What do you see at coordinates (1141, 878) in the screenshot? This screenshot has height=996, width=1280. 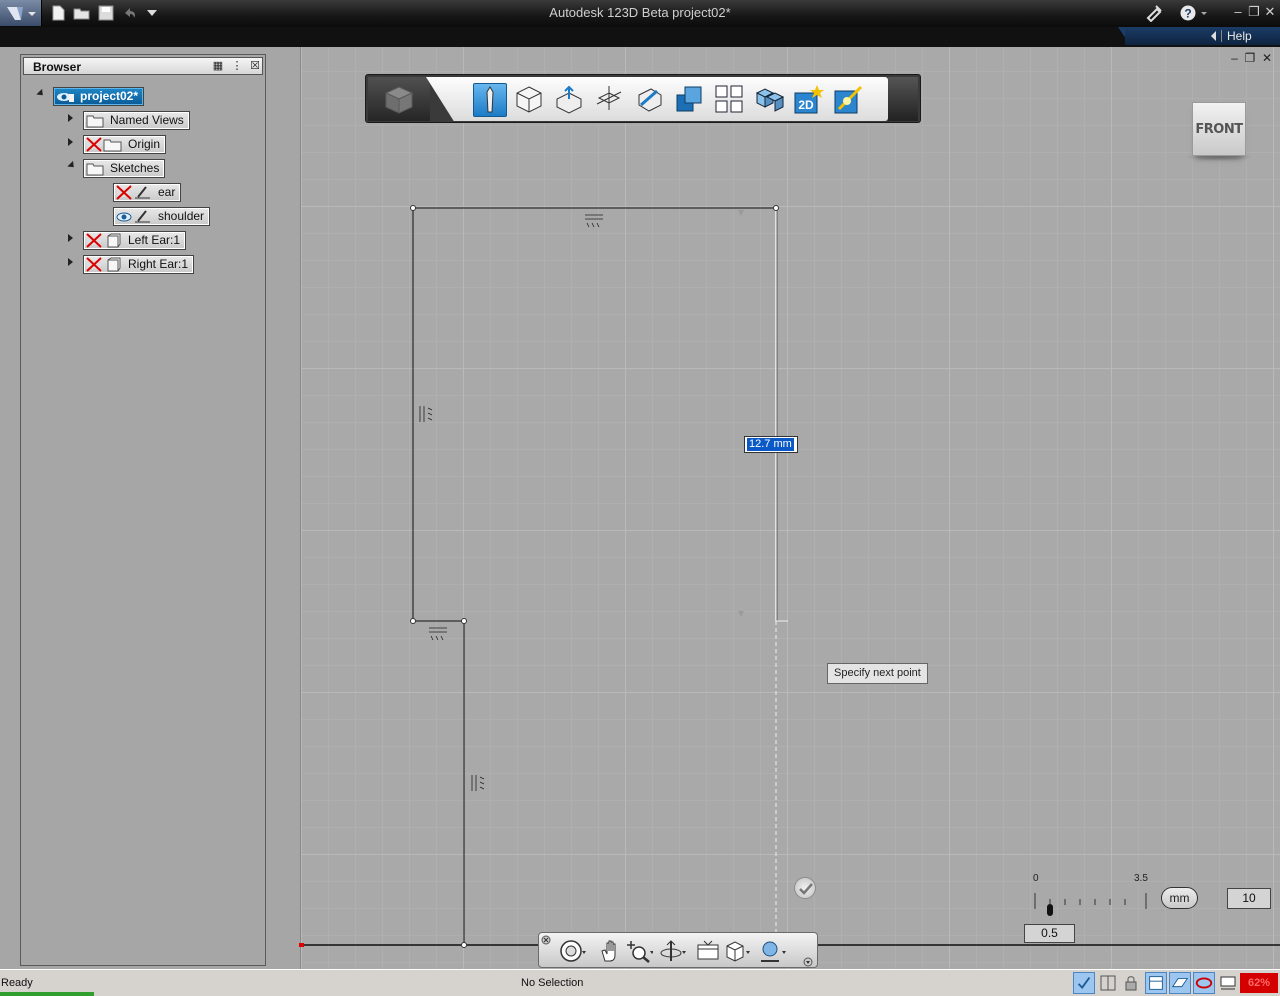 I see `scale-max-label: 3.5` at bounding box center [1141, 878].